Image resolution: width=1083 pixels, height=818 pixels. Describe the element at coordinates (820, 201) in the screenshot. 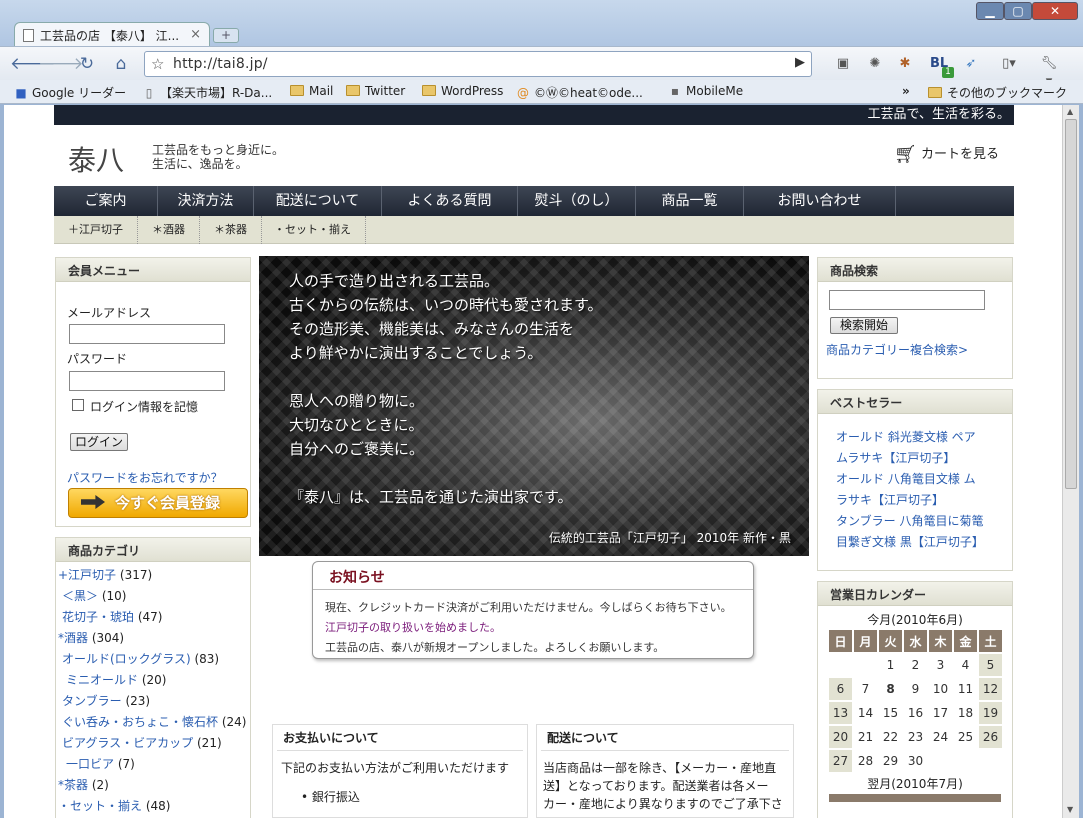

I see `nav-contact: お問い合わせ` at that location.